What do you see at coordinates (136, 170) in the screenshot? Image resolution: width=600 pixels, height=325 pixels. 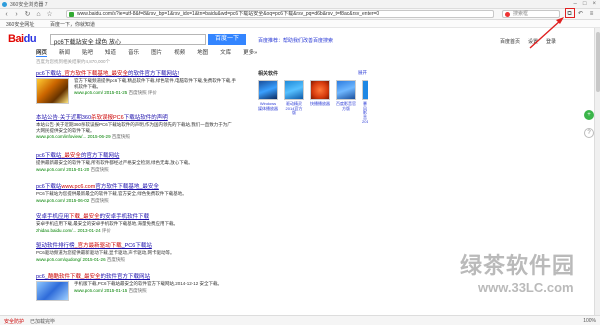 I see `result-url: www.pc6.com/ 2015-01-20 百度快照` at bounding box center [136, 170].